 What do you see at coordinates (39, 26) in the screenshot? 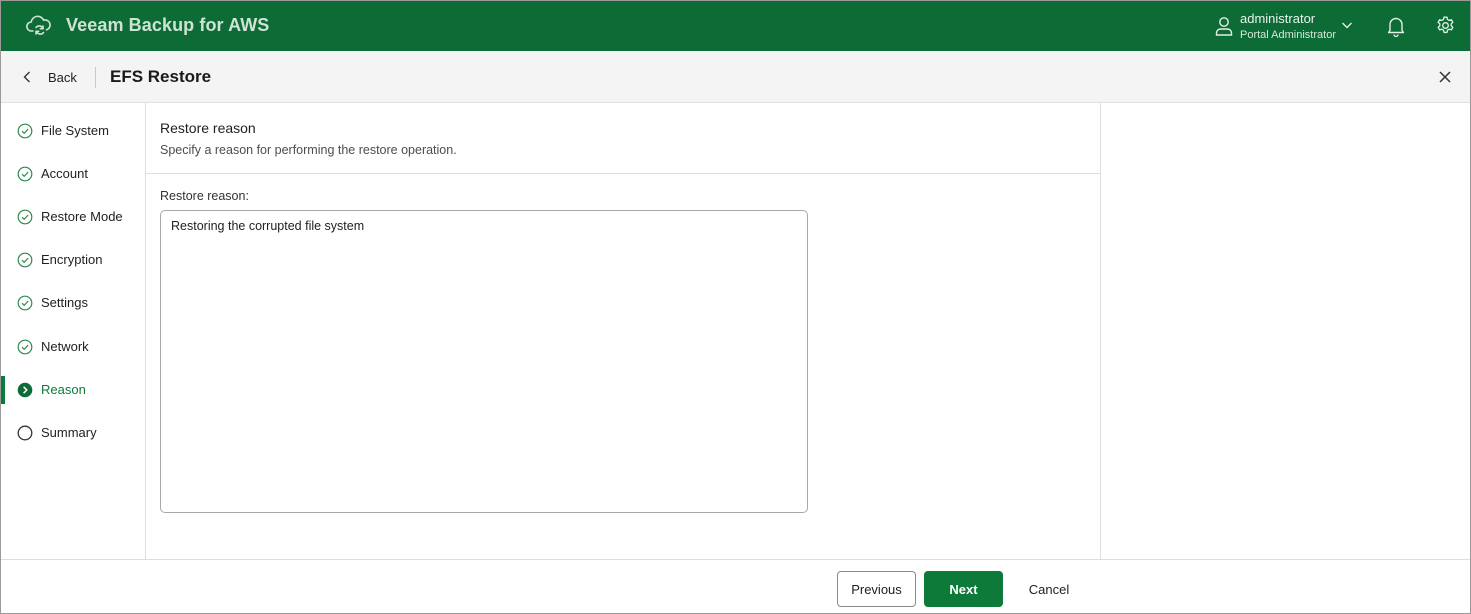
I see `cloud-sync-icon` at bounding box center [39, 26].